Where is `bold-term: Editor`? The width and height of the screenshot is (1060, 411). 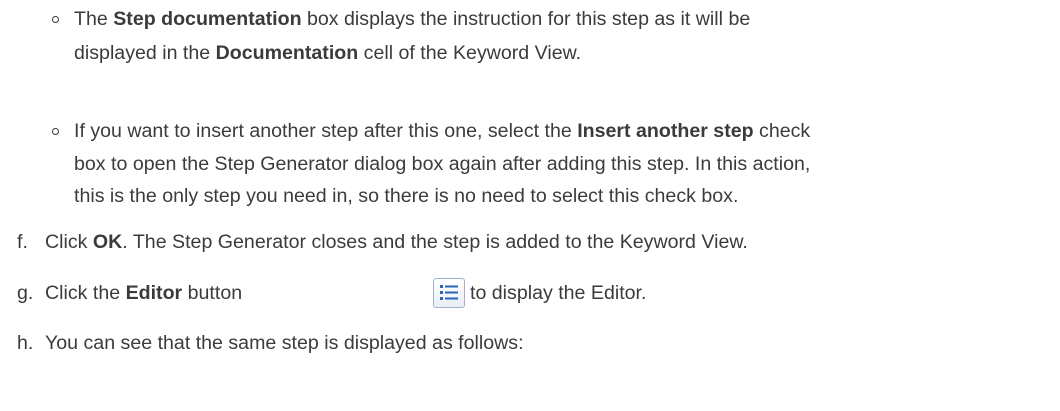
bold-term: Editor is located at coordinates (154, 293).